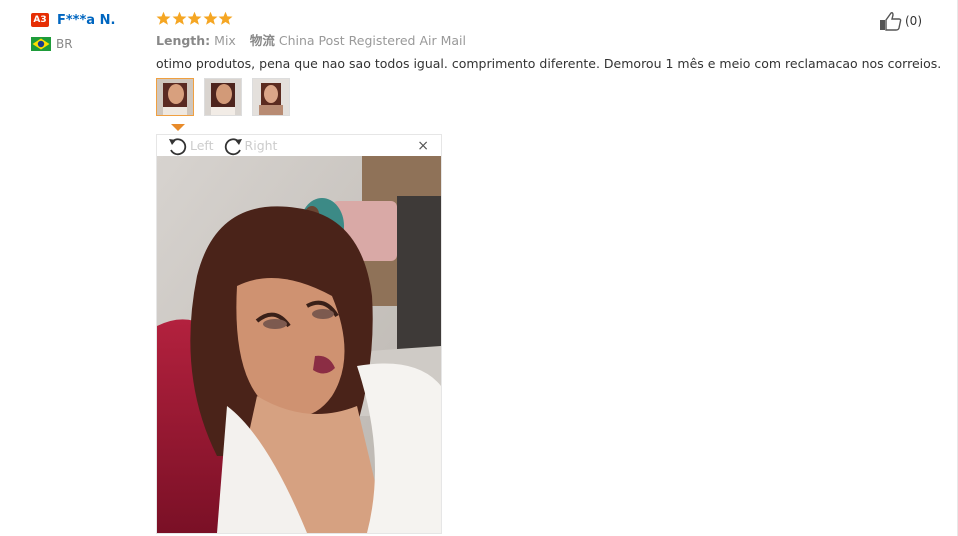 The image size is (958, 536). Describe the element at coordinates (261, 145) in the screenshot. I see `rotate-right-label: Right` at that location.